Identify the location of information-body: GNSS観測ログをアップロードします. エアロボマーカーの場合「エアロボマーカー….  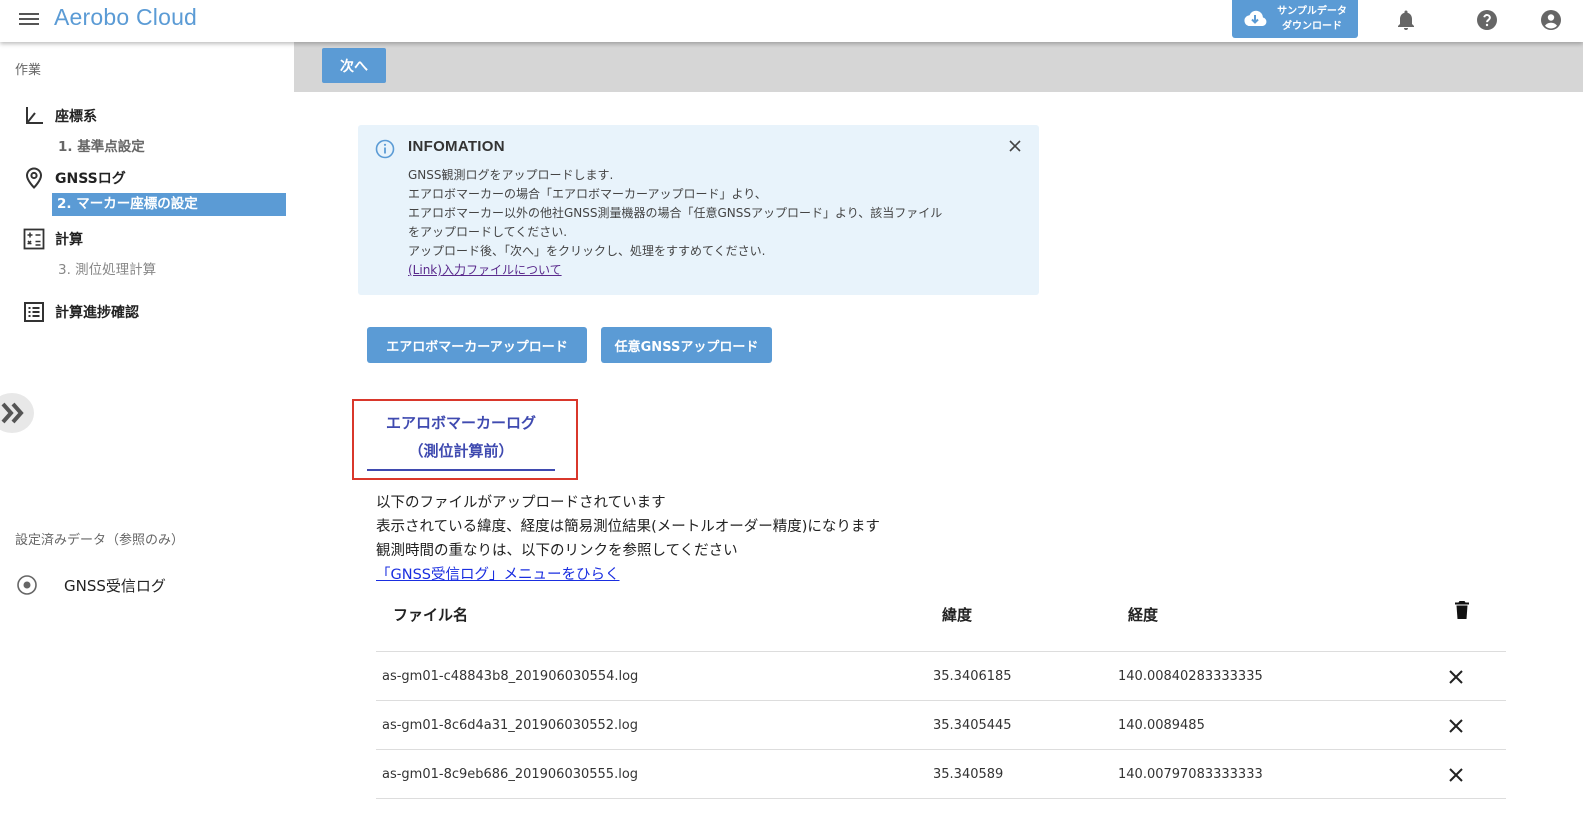
(713, 223).